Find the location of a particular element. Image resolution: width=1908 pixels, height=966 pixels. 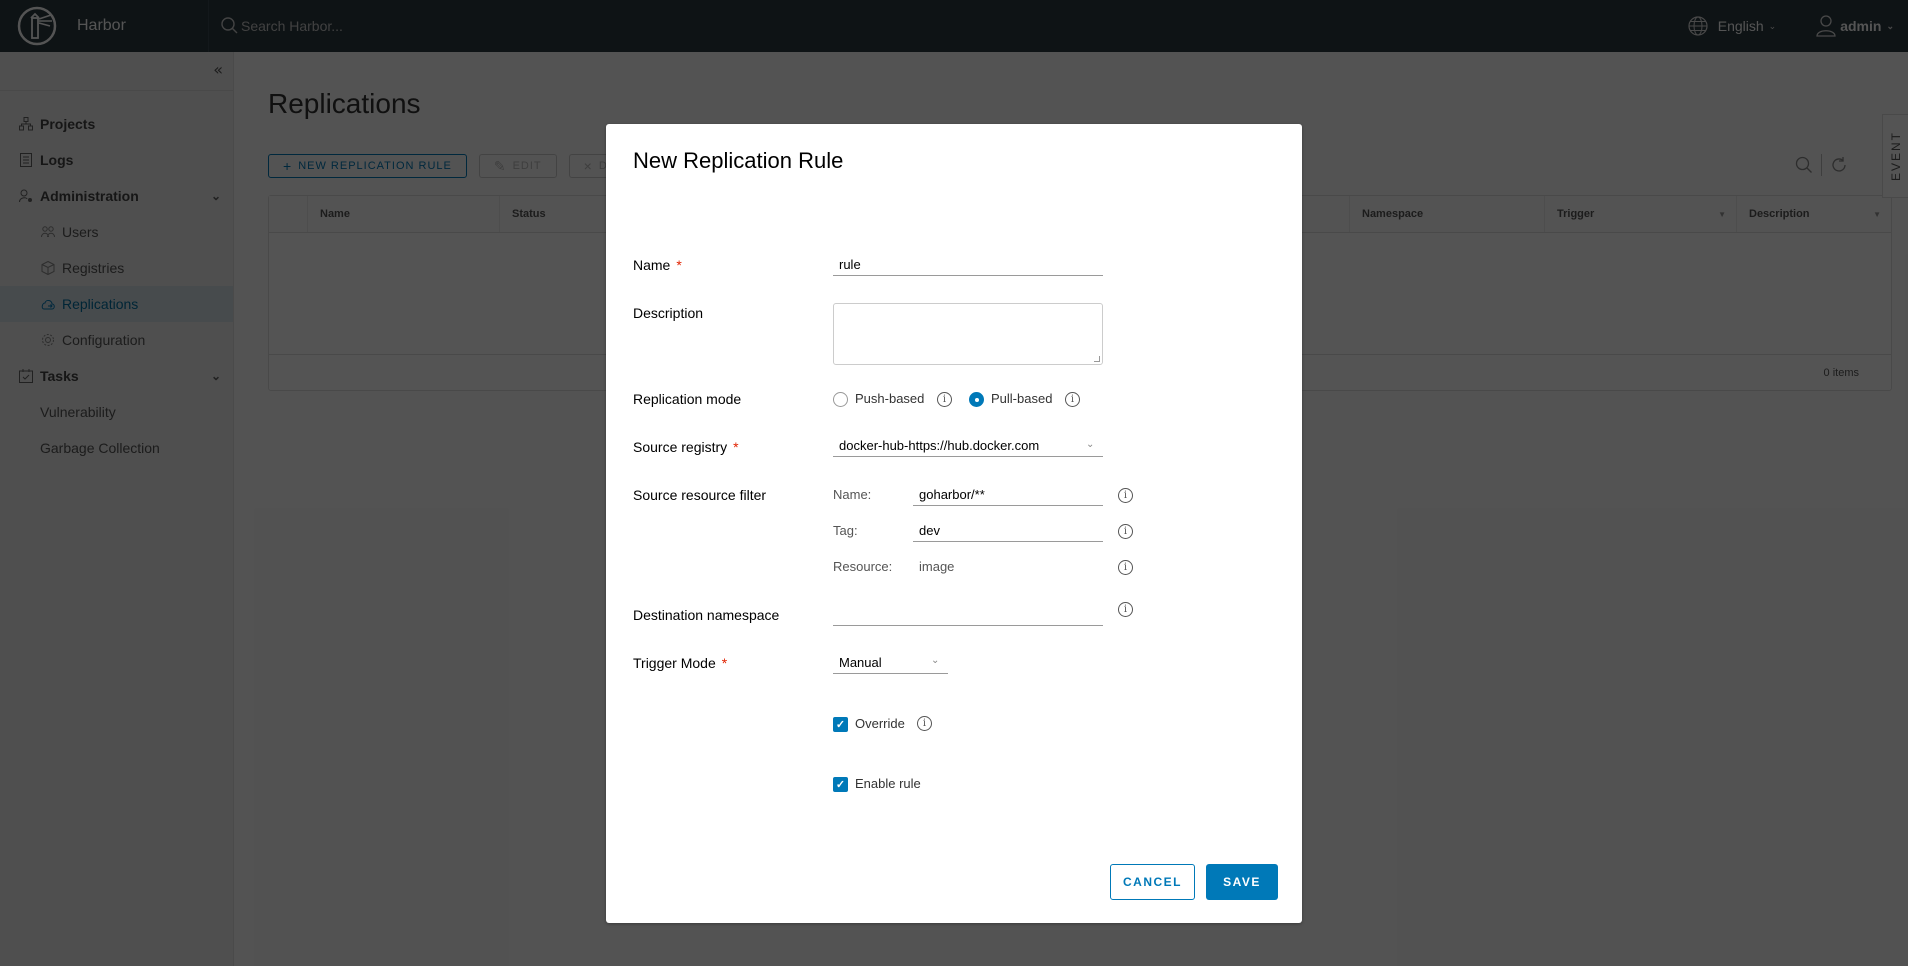

description-textarea is located at coordinates (968, 334).